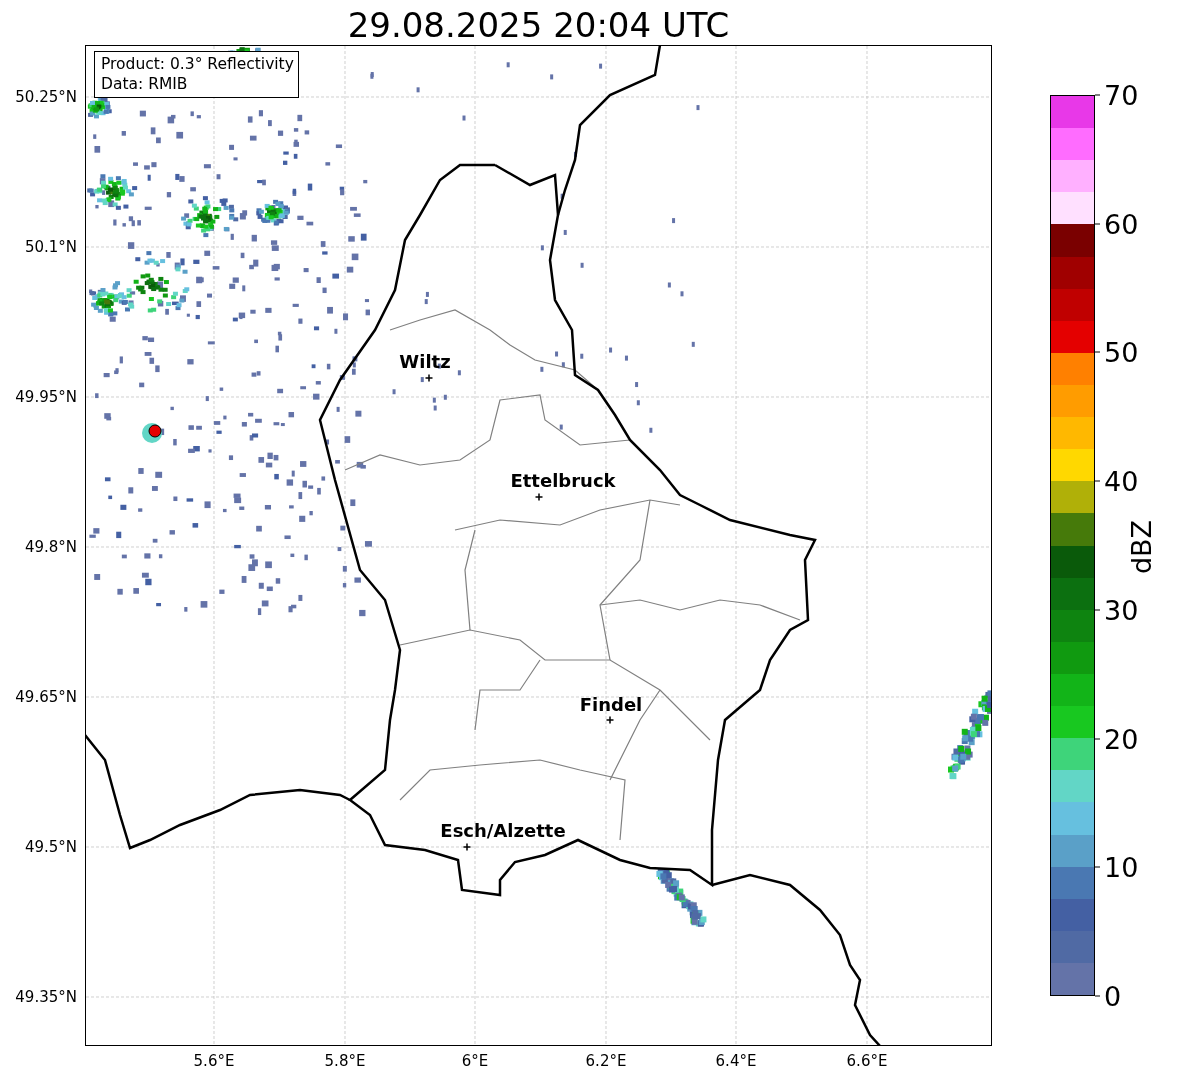  I want to click on colorbar-tick-label: 50, so click(1121, 352).